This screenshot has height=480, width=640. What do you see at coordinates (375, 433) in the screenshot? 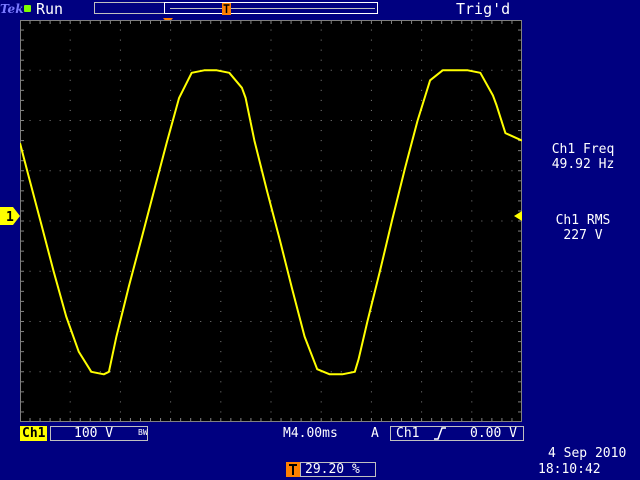
I see `trigger-type-label: A` at bounding box center [375, 433].